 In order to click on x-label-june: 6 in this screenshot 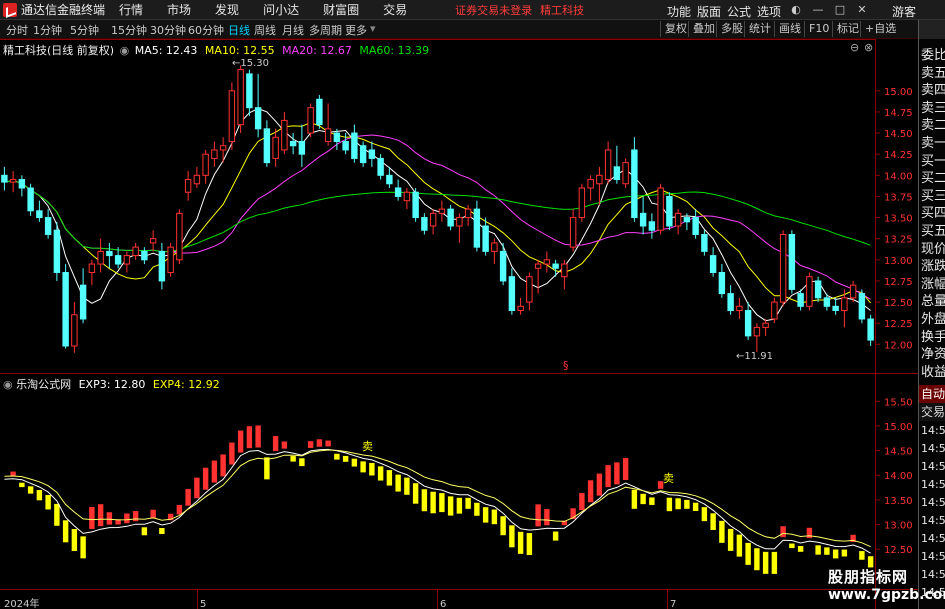, I will do `click(443, 604)`.